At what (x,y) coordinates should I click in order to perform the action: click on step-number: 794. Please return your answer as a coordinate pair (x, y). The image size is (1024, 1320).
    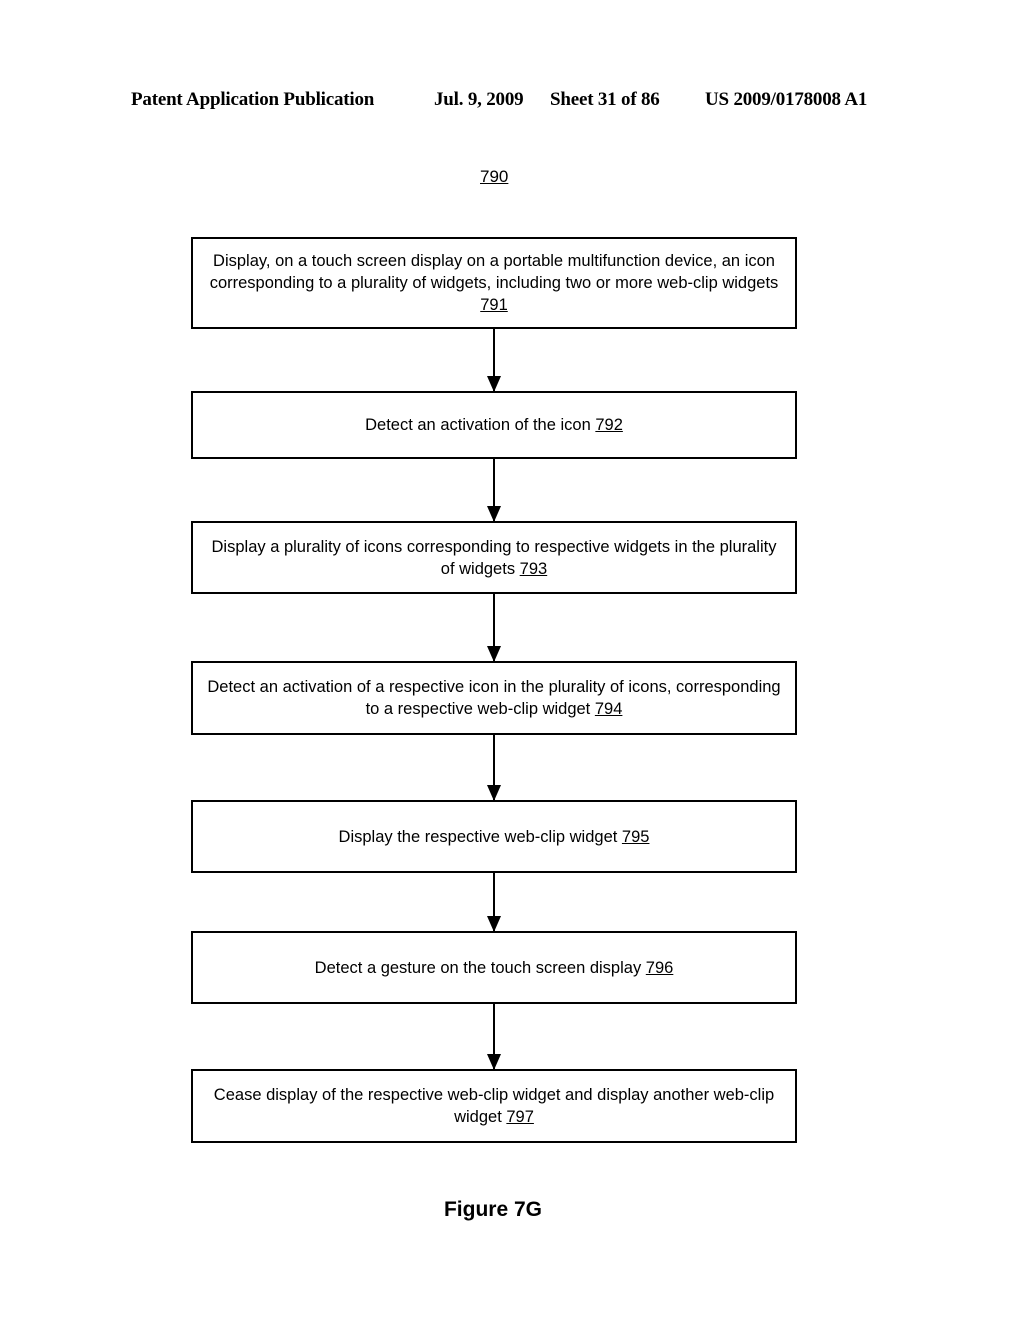
    Looking at the image, I should click on (608, 709).